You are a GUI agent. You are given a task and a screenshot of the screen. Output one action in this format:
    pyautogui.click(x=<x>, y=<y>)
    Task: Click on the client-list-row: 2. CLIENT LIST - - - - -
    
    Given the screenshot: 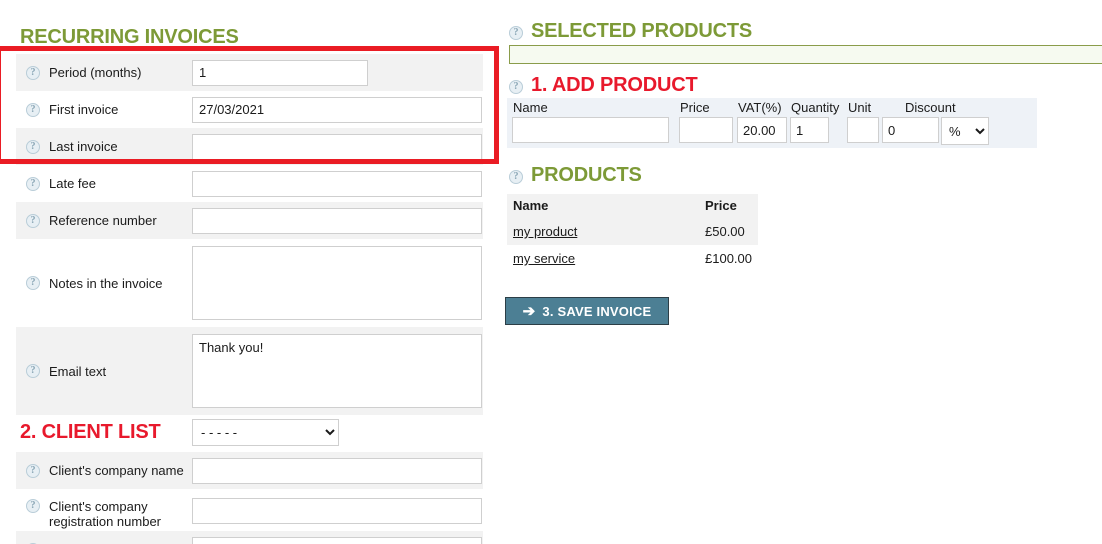 What is the action you would take?
    pyautogui.click(x=249, y=432)
    